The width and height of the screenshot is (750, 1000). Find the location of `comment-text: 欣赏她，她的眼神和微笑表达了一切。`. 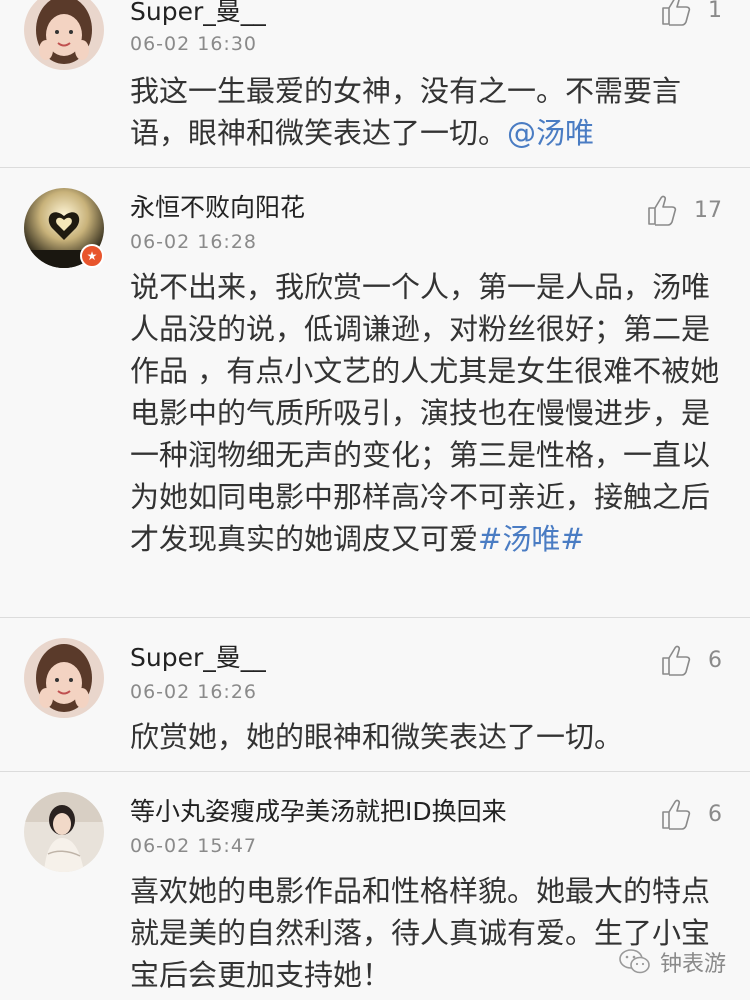

comment-text: 欣赏她，她的眼神和微笑表达了一切。 is located at coordinates (425, 737).